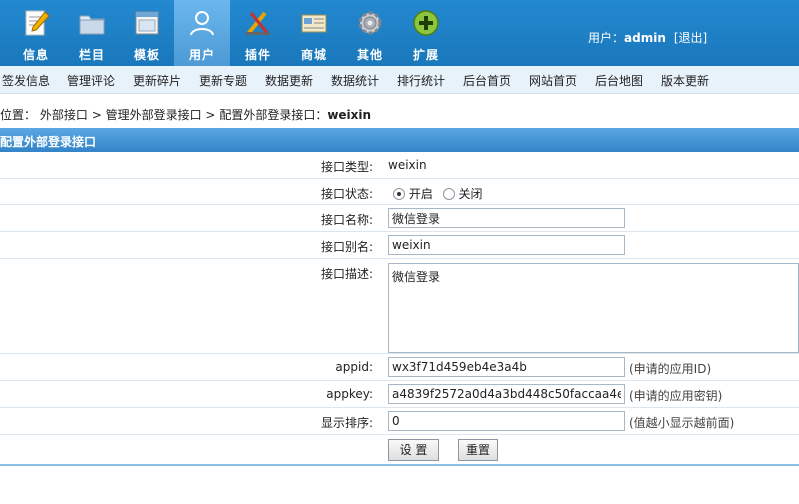  I want to click on breadcrumb-item: 配置外部登录接口：, so click(273, 115).